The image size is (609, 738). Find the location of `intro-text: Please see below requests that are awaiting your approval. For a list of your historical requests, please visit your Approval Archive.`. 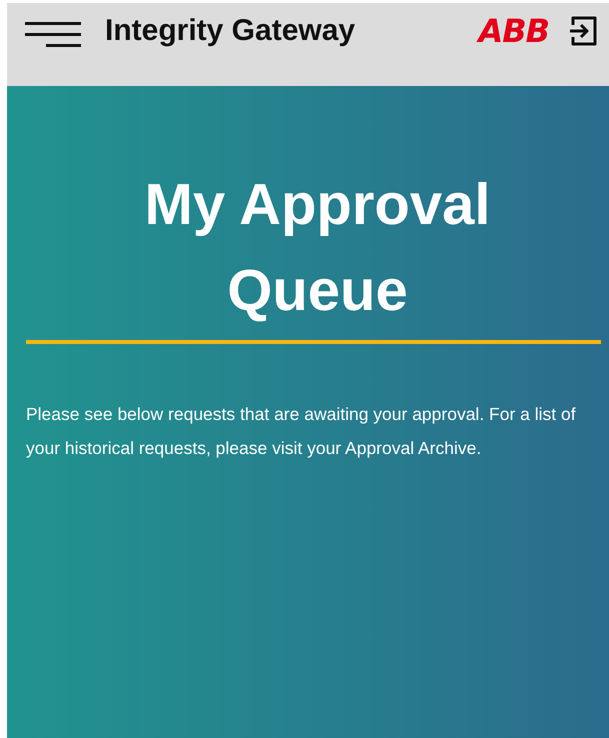

intro-text: Please see below requests that are awaiting your approval. For a list of your historical requests, please visit your Approval Archive. is located at coordinates (301, 431).